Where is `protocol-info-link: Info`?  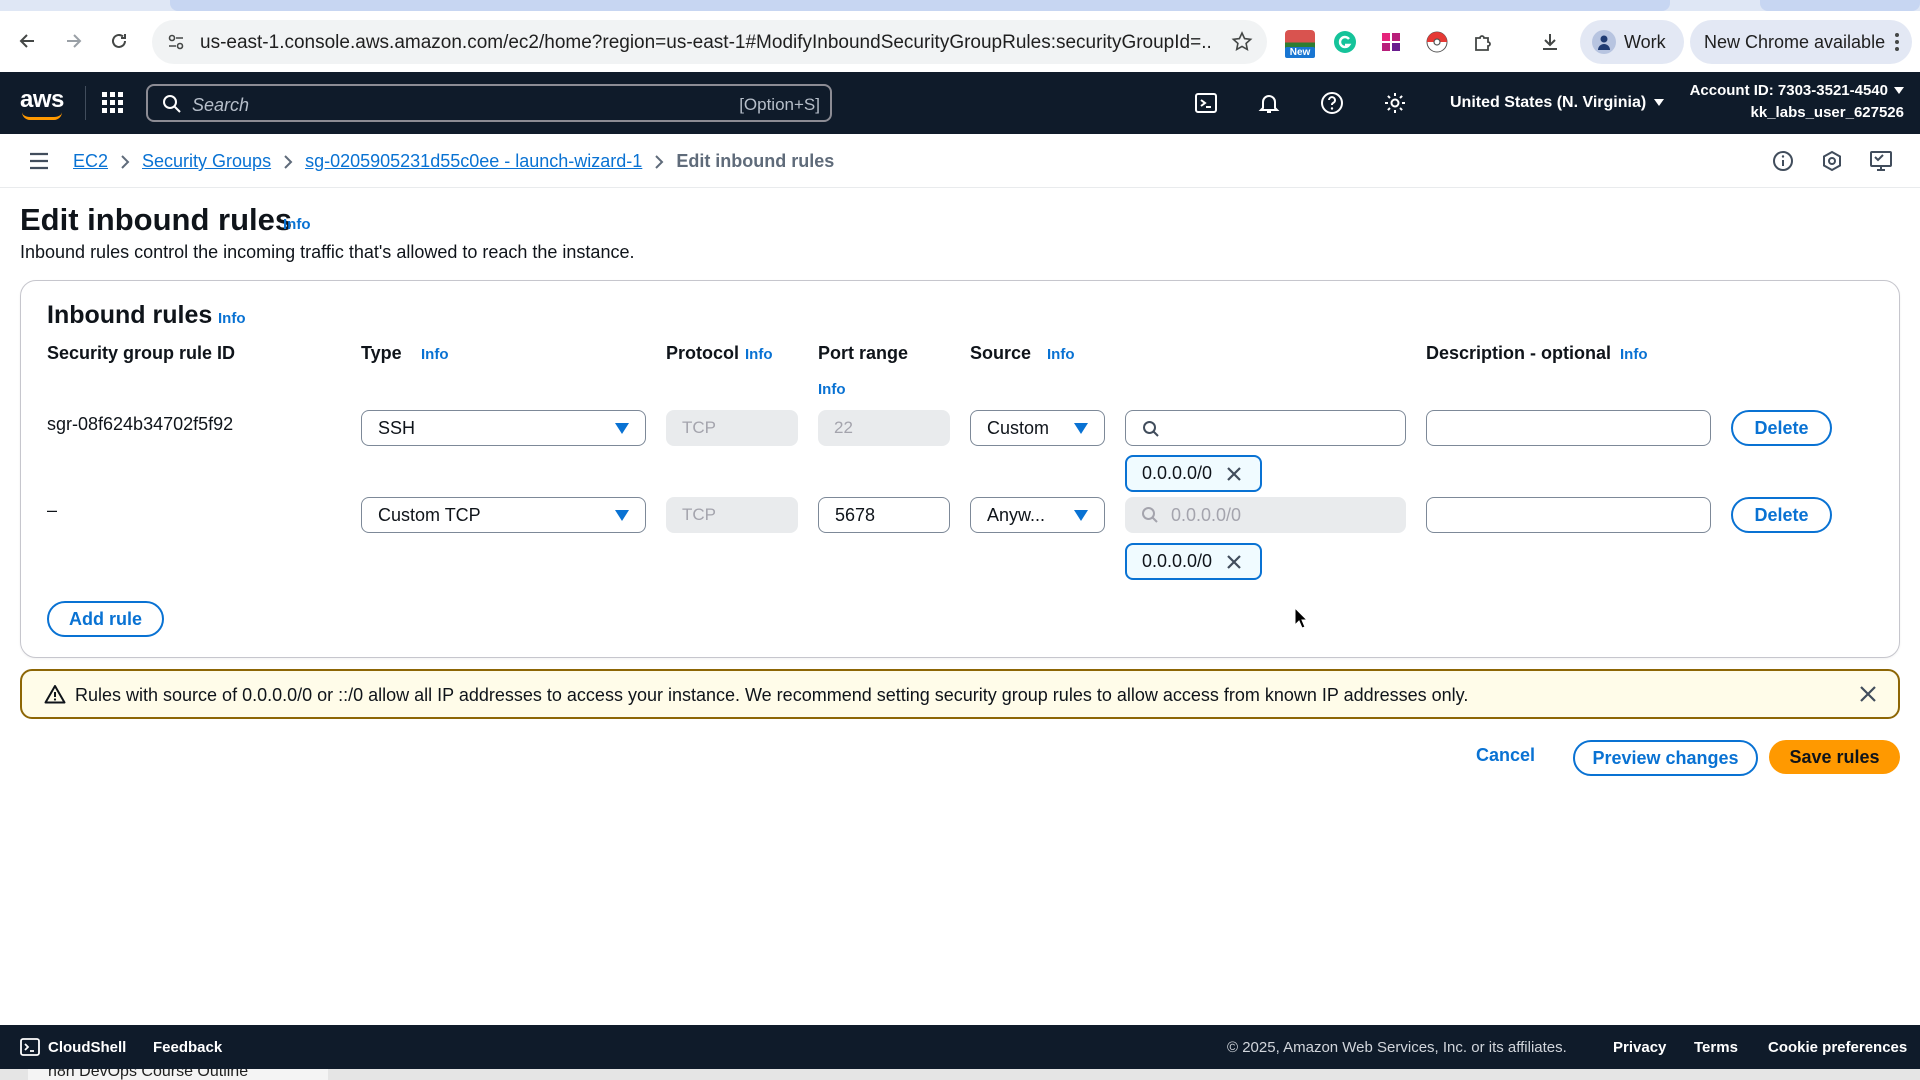
protocol-info-link: Info is located at coordinates (759, 354).